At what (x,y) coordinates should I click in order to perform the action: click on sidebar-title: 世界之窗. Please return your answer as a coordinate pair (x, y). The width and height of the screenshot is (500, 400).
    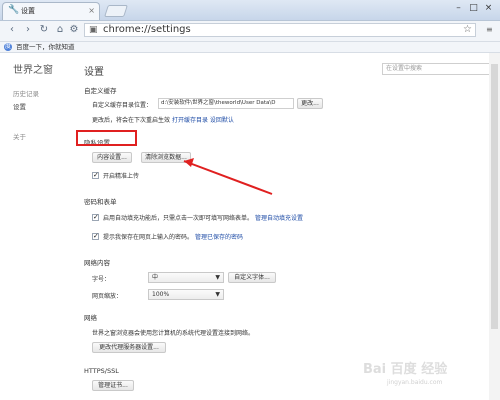
    Looking at the image, I should click on (33, 70).